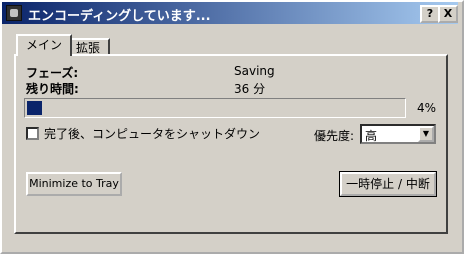  I want to click on chevron-down-icon: ▼, so click(426, 134).